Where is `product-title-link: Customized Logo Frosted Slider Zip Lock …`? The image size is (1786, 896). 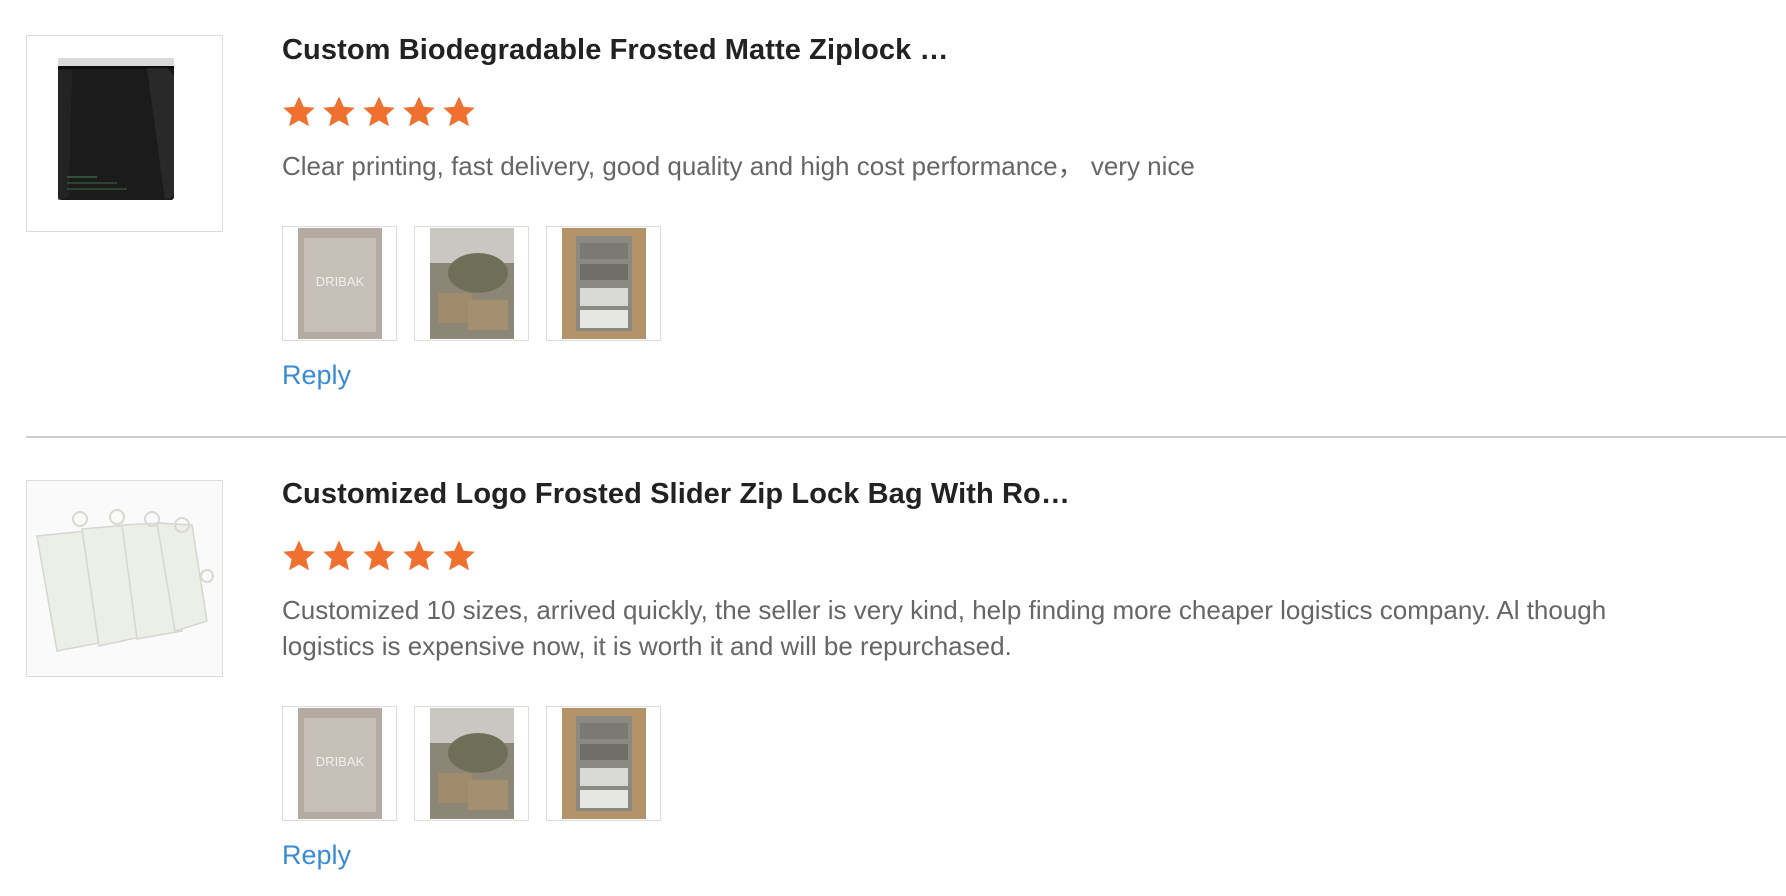 product-title-link: Customized Logo Frosted Slider Zip Lock … is located at coordinates (676, 494).